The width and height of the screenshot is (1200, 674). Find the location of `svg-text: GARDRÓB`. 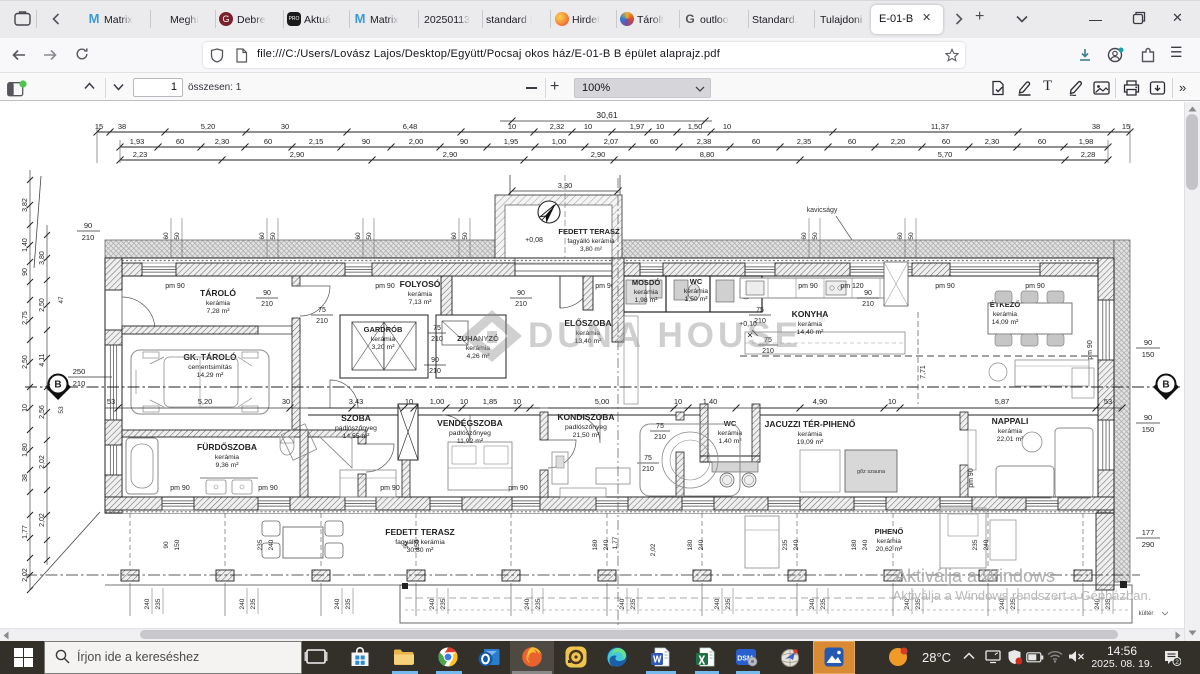

svg-text: GARDRÓB is located at coordinates (383, 329).